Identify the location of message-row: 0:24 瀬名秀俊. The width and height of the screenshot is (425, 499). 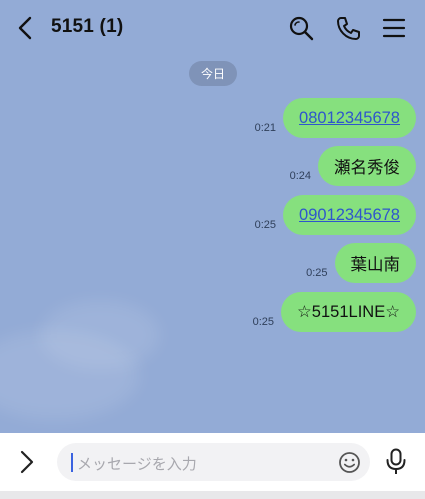
(353, 166).